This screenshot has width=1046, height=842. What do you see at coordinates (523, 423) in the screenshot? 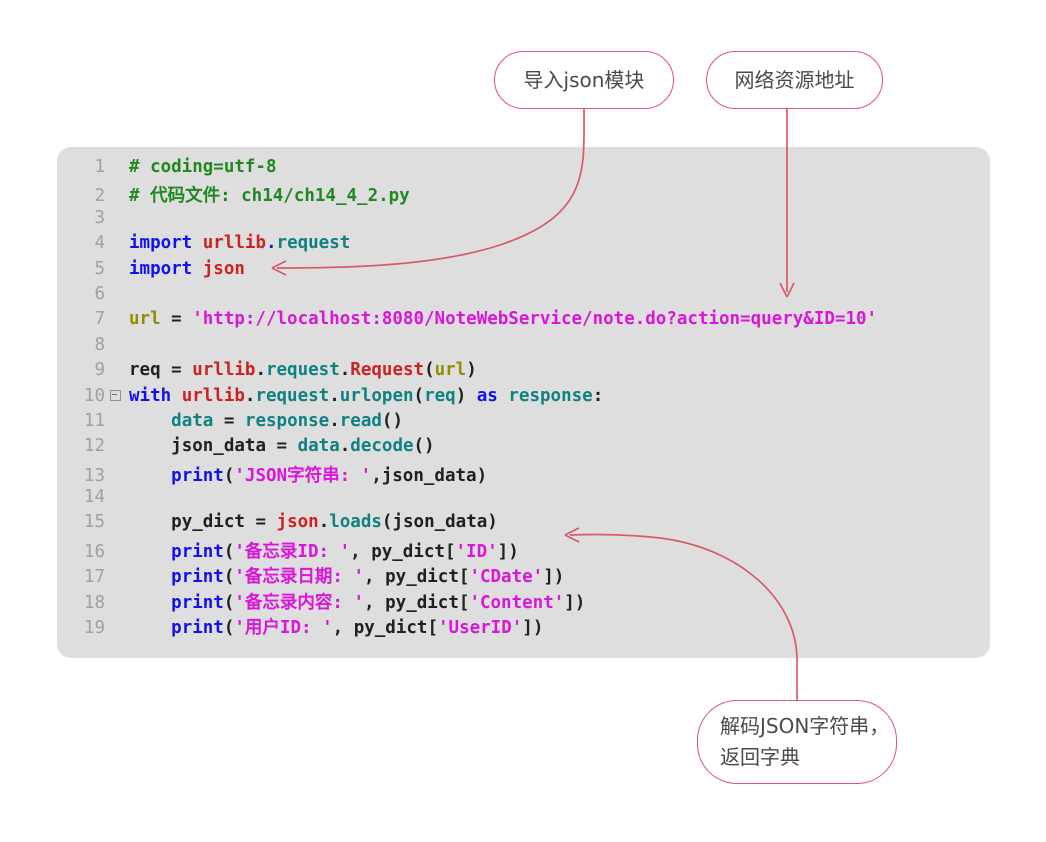
I see `code-line: 11 data = response.read()` at bounding box center [523, 423].